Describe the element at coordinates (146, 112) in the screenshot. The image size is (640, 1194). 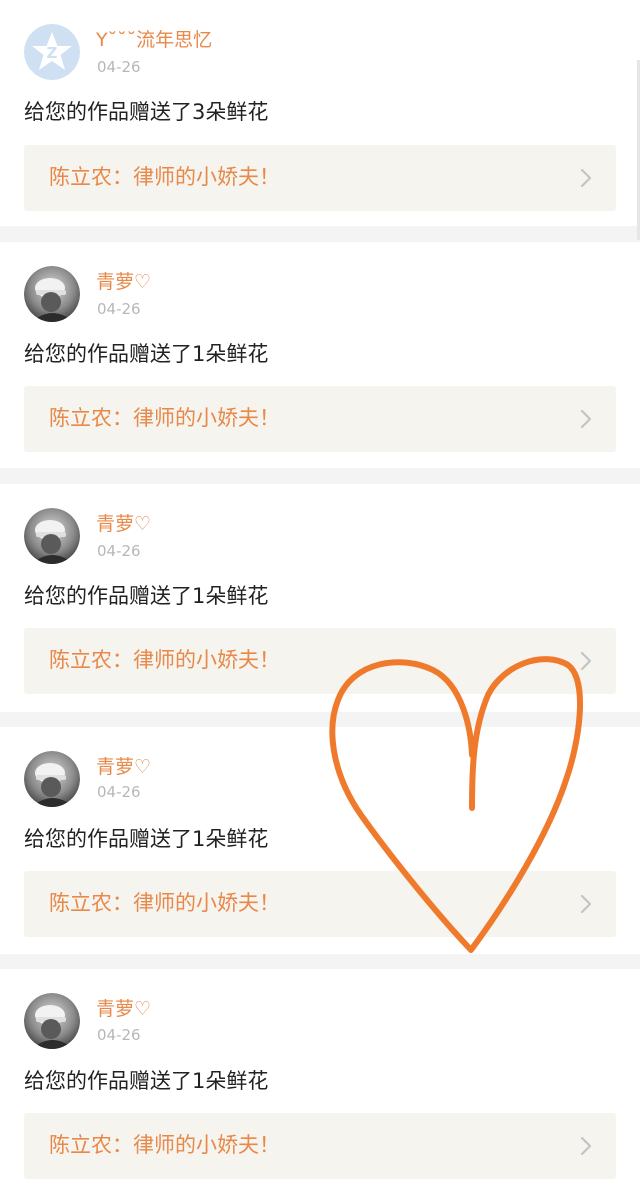
I see `gift-message: 给您的作品赠送了3朵鲜花` at that location.